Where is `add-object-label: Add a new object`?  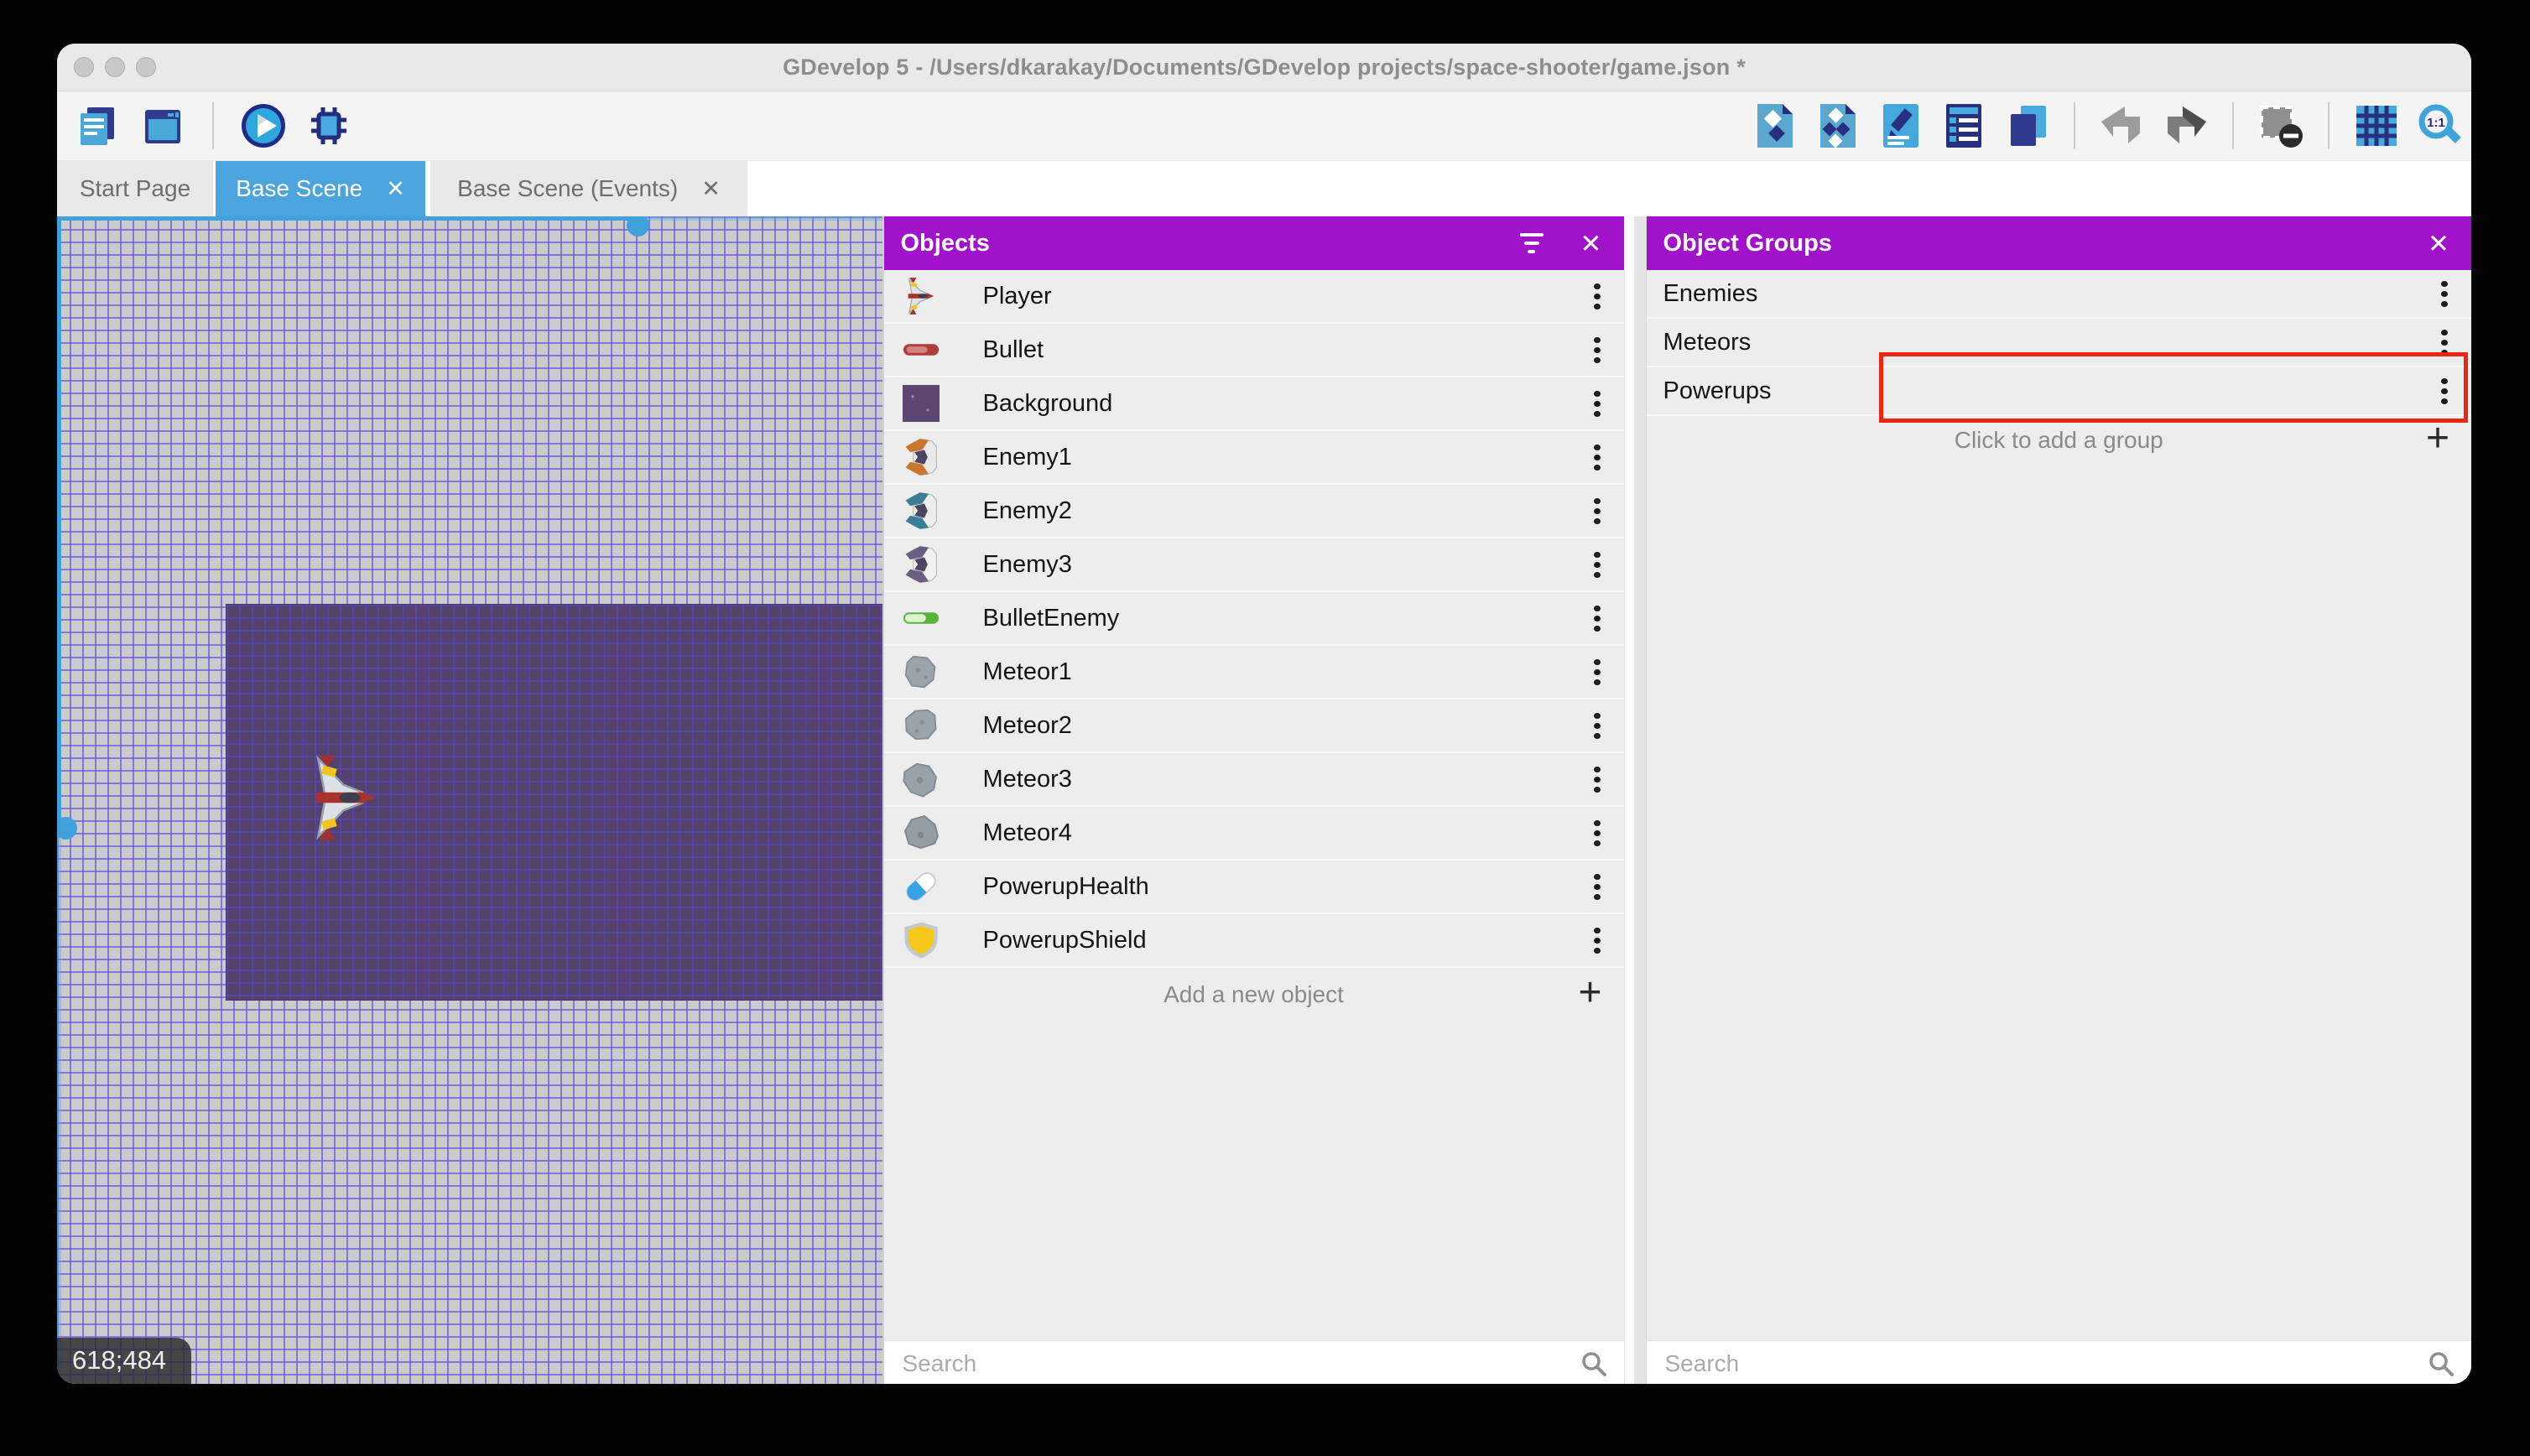 add-object-label: Add a new object is located at coordinates (1253, 994).